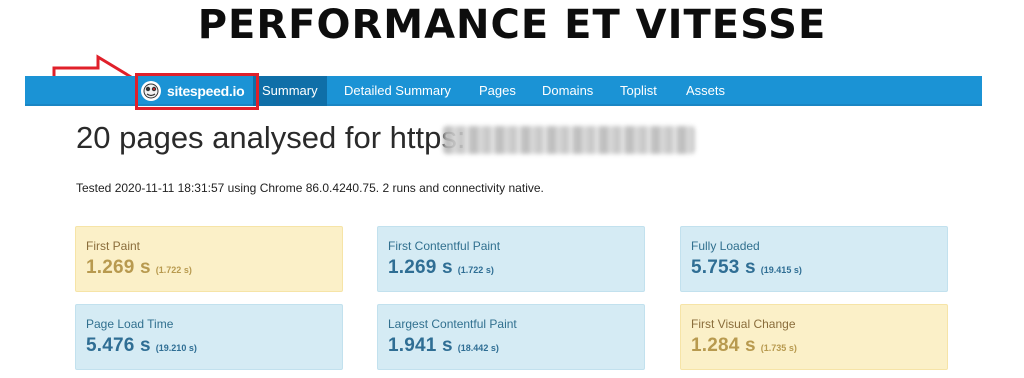 The width and height of the screenshot is (1024, 378). Describe the element at coordinates (118, 345) in the screenshot. I see `metric-value: 5.476 s` at that location.